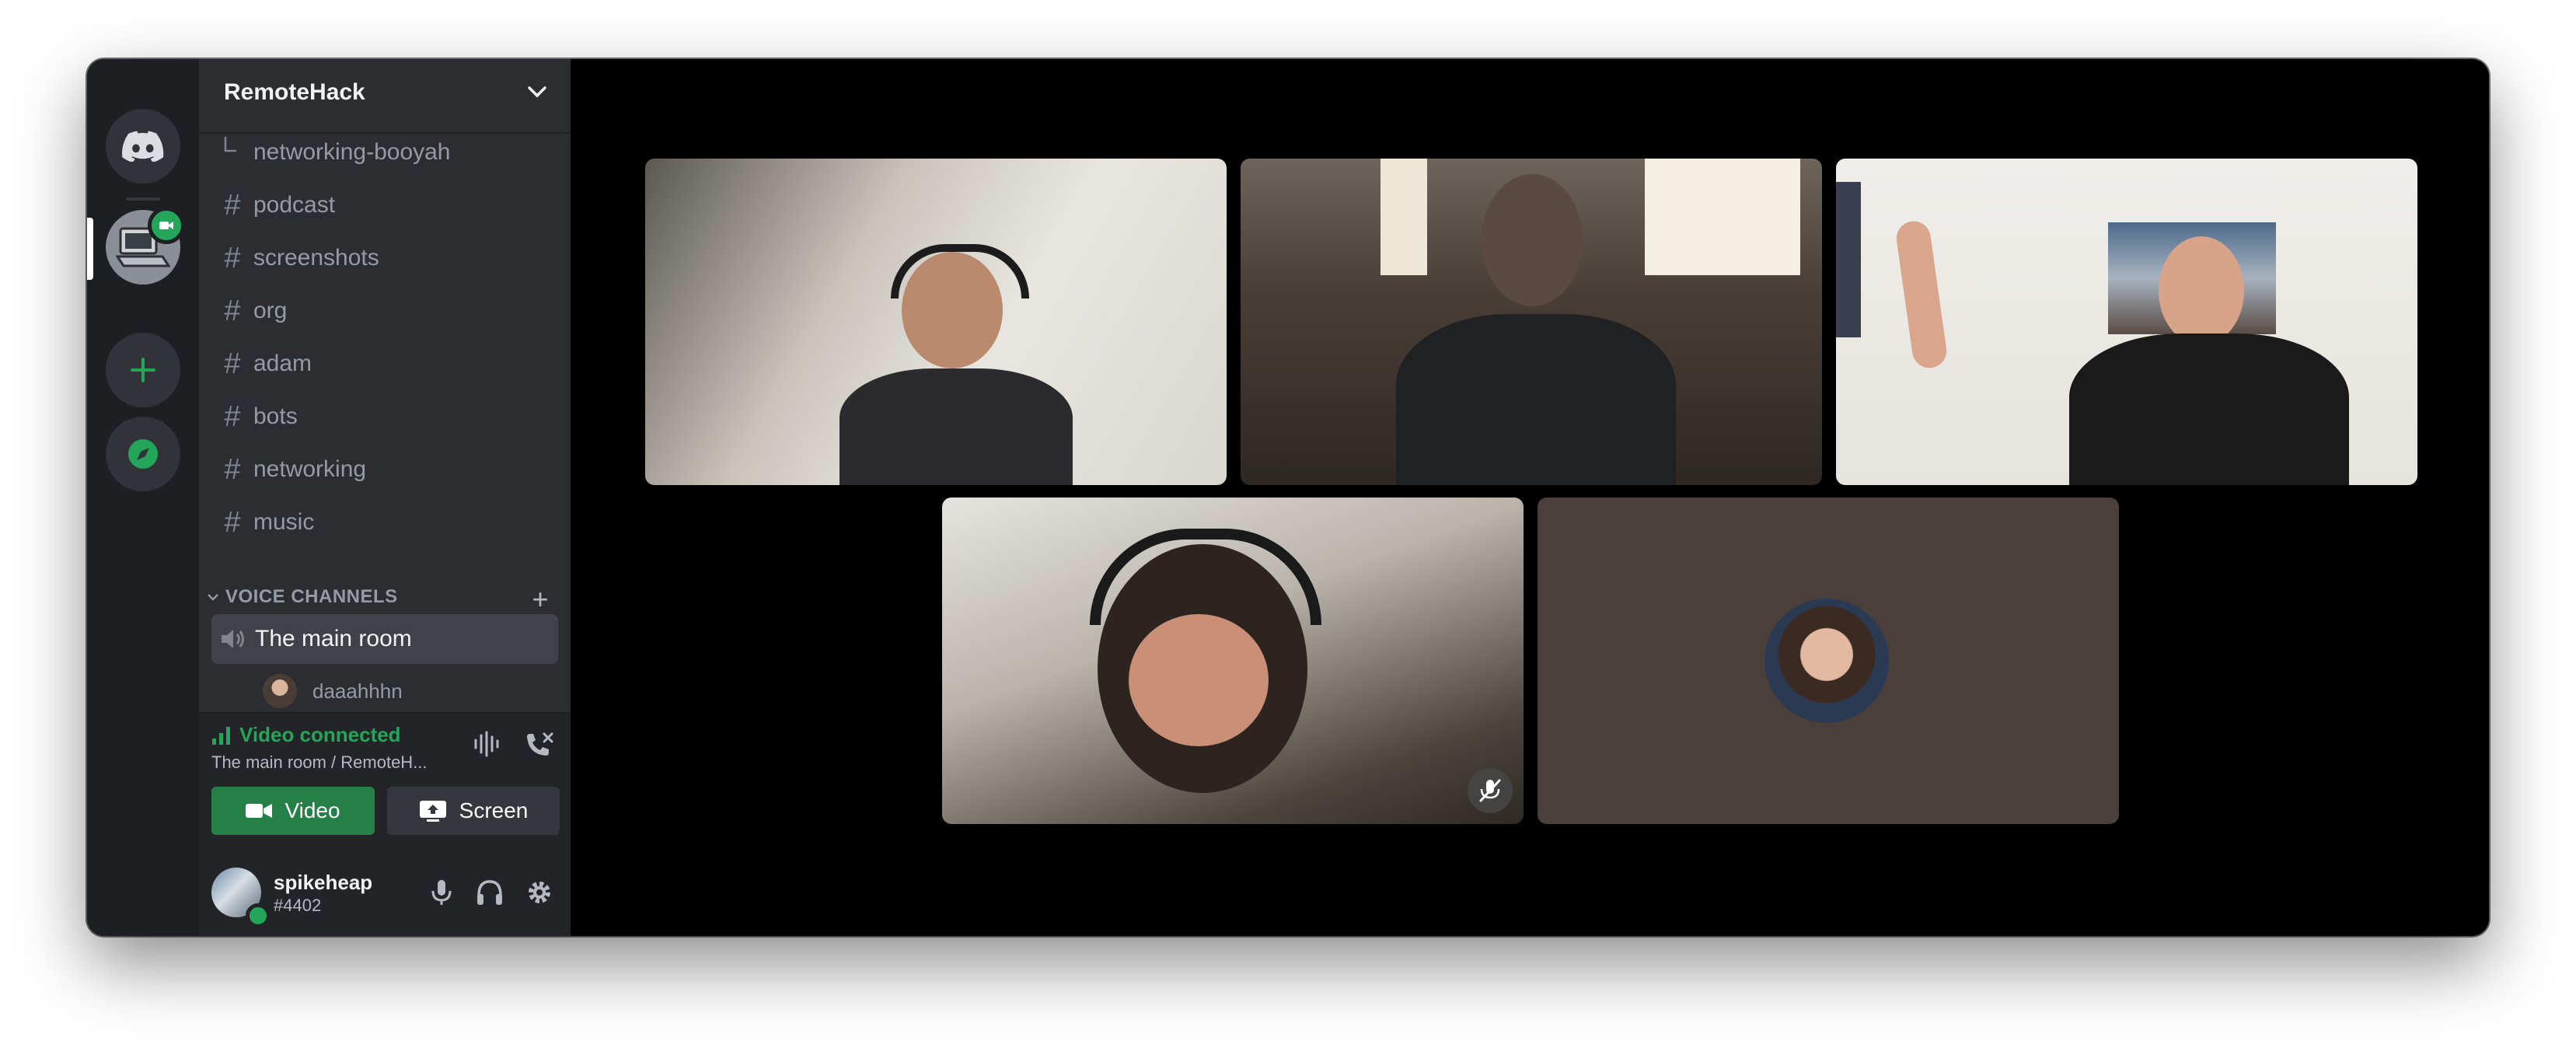 This screenshot has height=1051, width=2576. I want to click on disconnect-icon, so click(540, 747).